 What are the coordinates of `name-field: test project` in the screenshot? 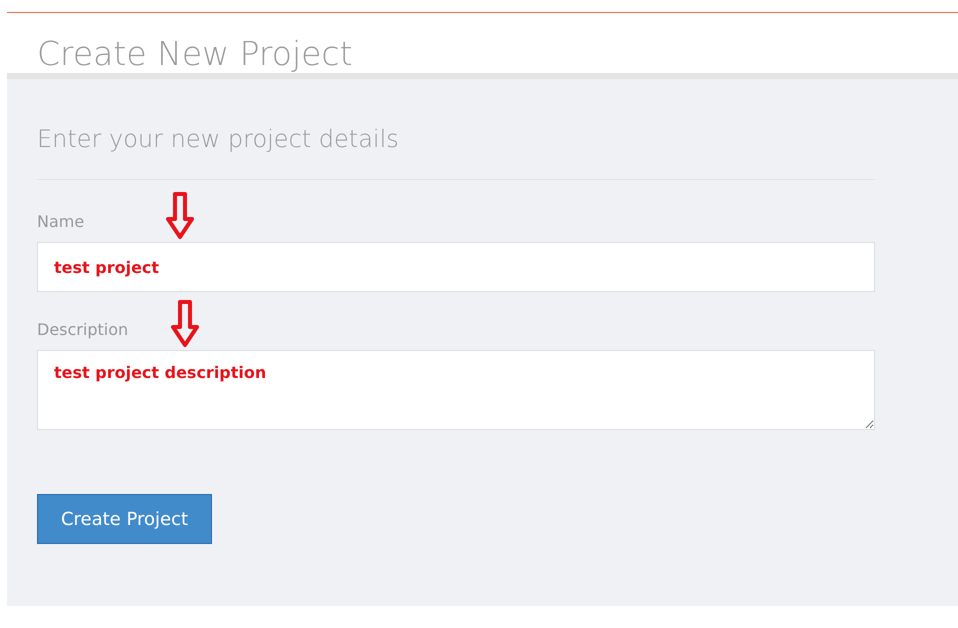 It's located at (456, 267).